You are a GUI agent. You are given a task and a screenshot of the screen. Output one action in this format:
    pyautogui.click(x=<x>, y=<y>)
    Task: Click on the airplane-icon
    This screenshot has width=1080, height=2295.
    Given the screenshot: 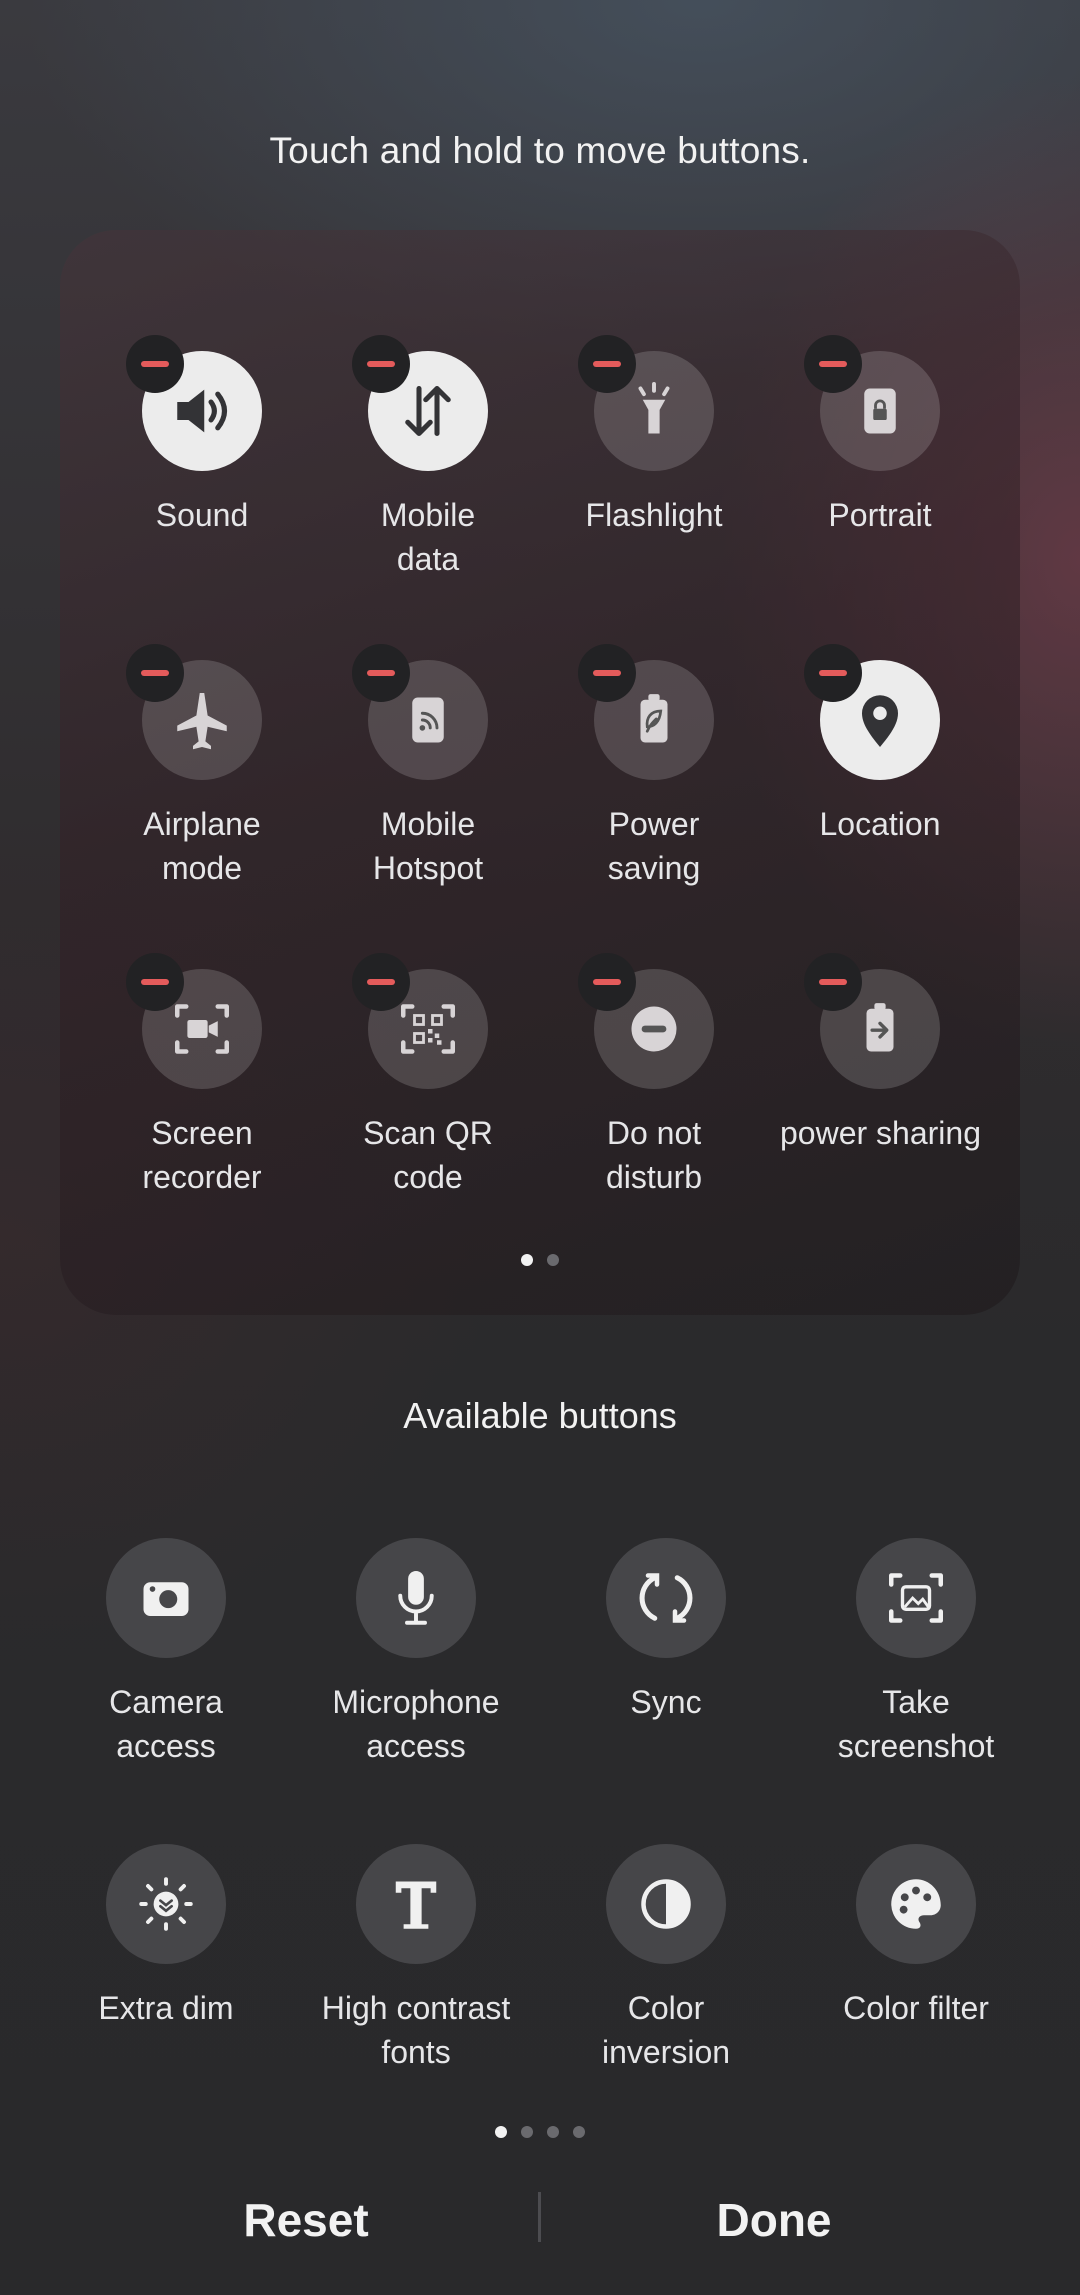 What is the action you would take?
    pyautogui.click(x=202, y=720)
    